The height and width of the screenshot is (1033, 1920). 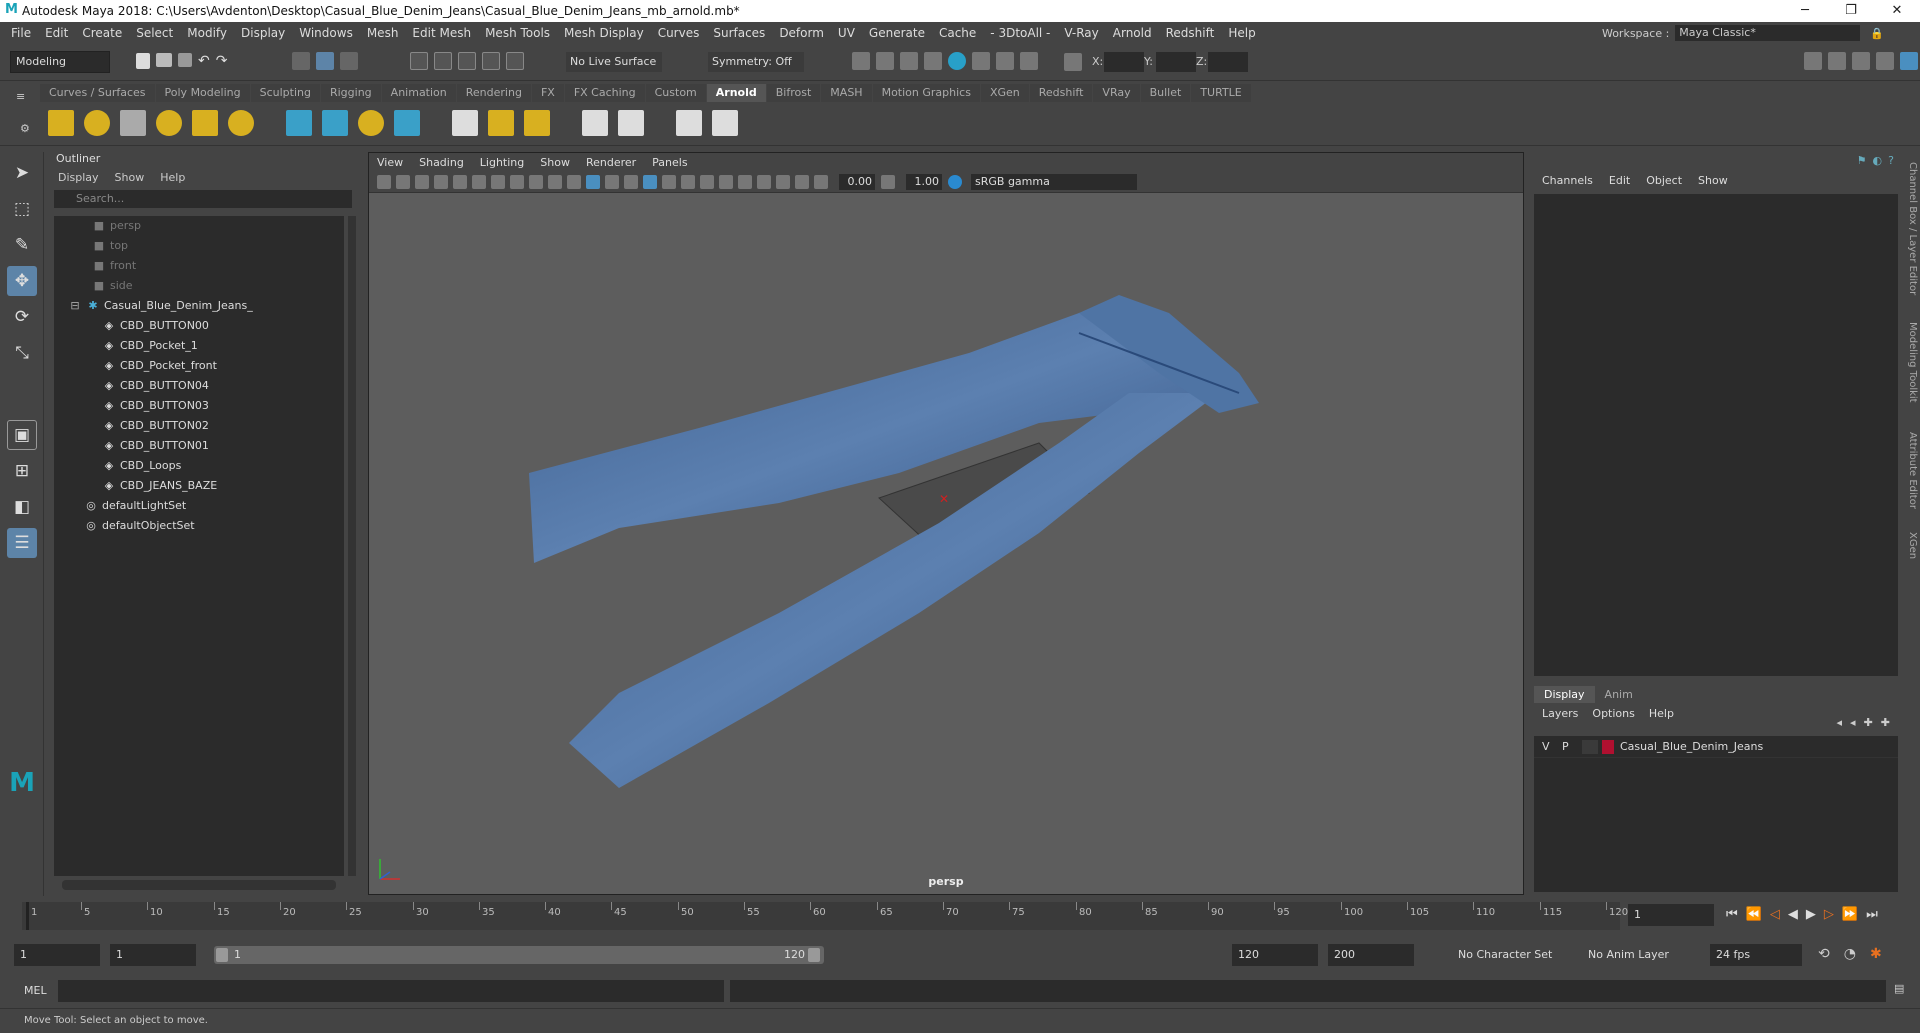 What do you see at coordinates (745, 181) in the screenshot?
I see `anti-aliasing-icon` at bounding box center [745, 181].